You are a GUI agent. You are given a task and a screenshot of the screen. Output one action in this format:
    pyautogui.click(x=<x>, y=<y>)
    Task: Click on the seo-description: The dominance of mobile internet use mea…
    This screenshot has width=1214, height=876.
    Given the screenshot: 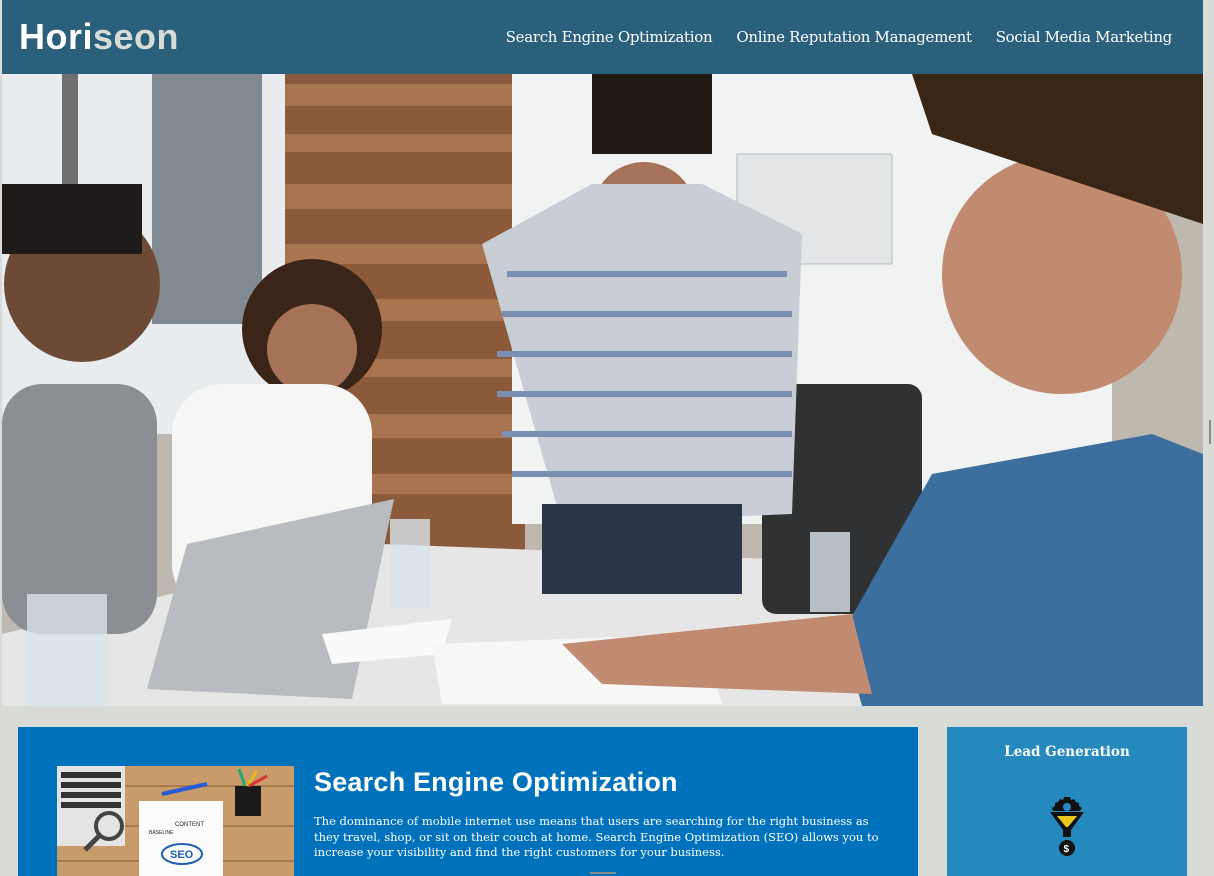 What is the action you would take?
    pyautogui.click(x=596, y=836)
    